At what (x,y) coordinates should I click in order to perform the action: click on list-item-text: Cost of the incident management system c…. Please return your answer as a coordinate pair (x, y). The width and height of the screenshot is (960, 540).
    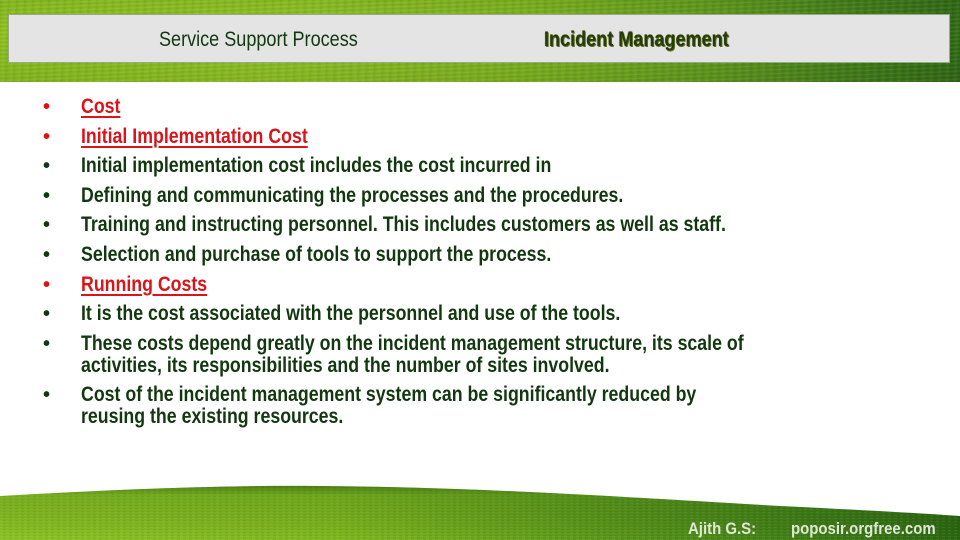
    Looking at the image, I should click on (389, 406).